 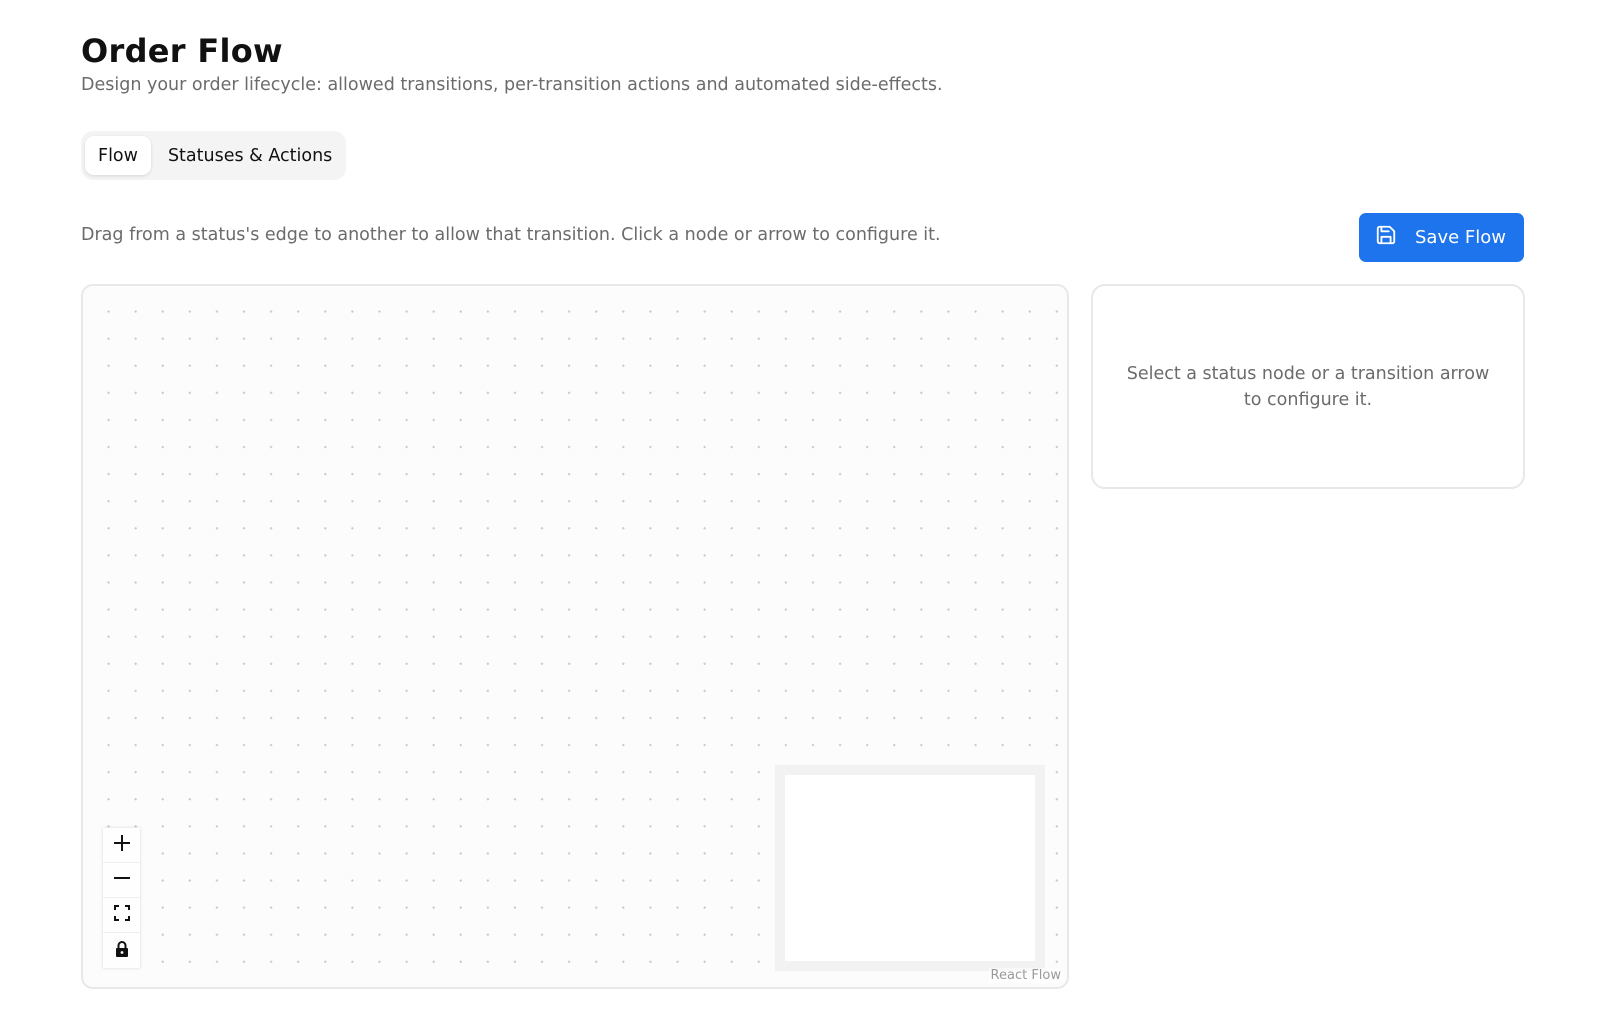 I want to click on canvas-controls, so click(x=121, y=898).